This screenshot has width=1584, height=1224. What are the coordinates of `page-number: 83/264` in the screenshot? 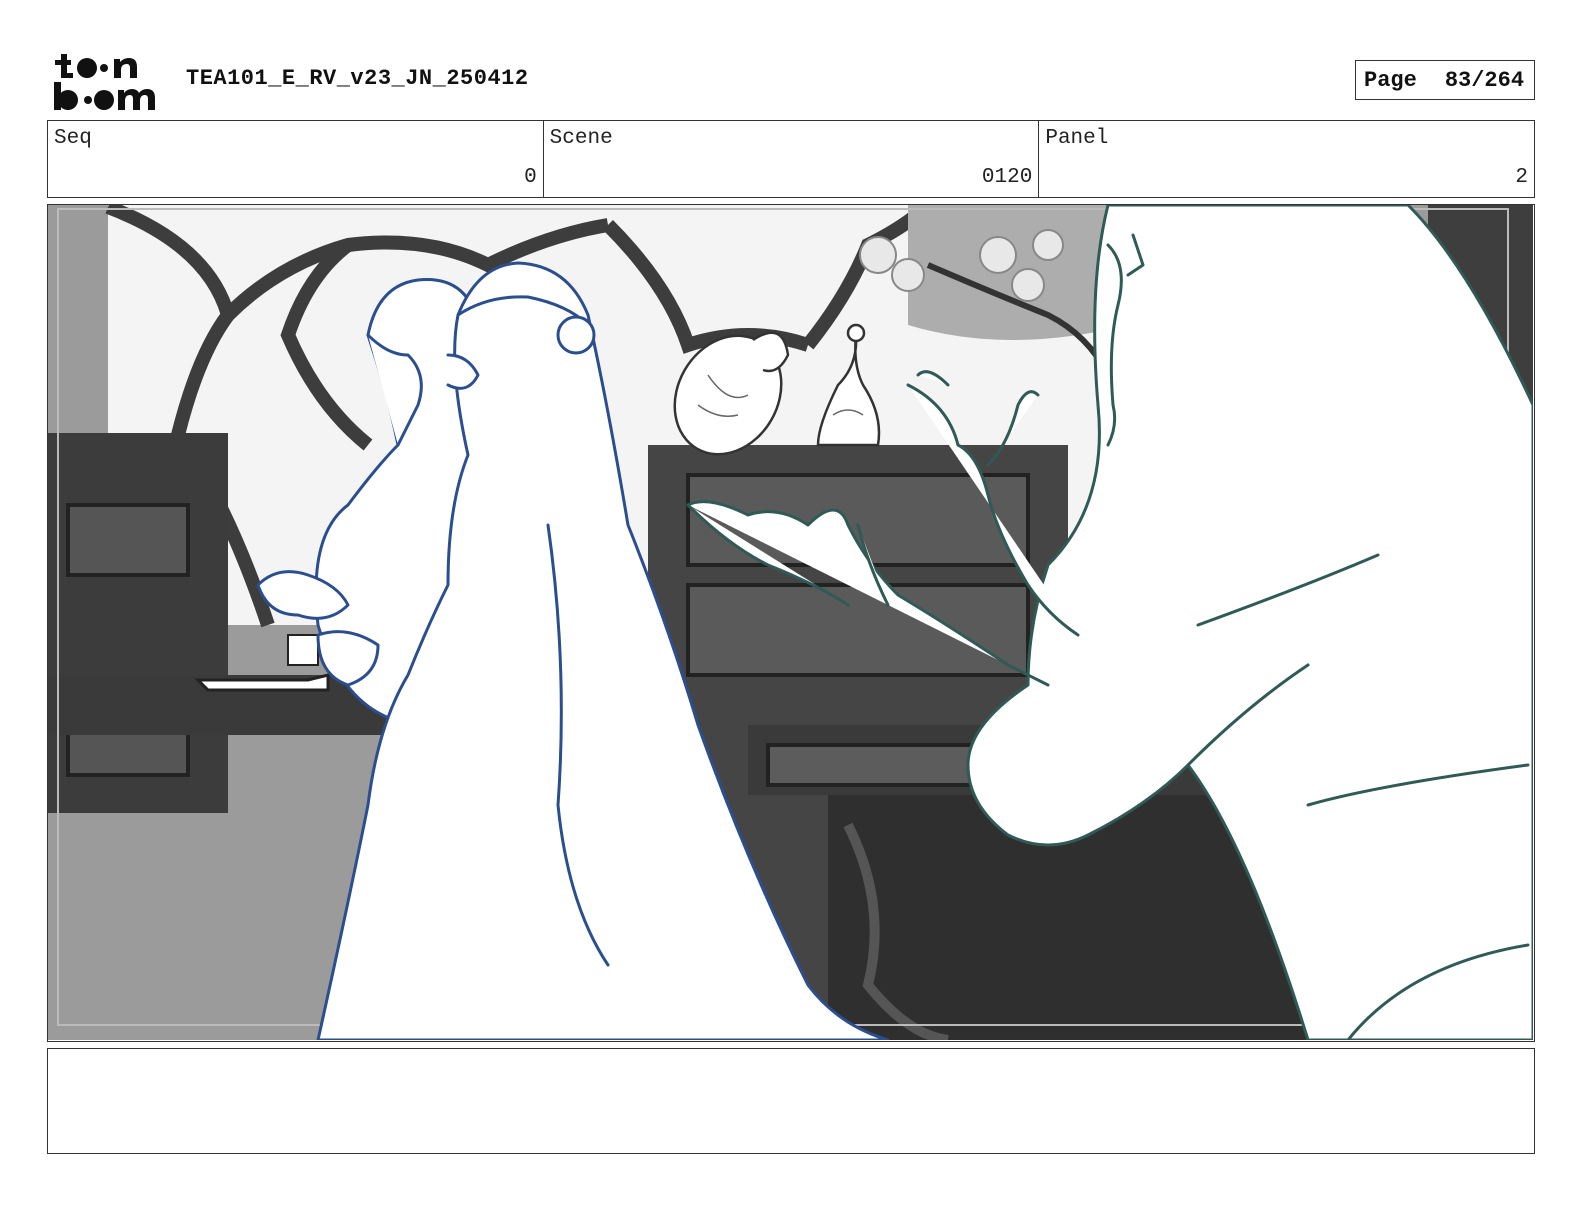 It's located at (1484, 80).